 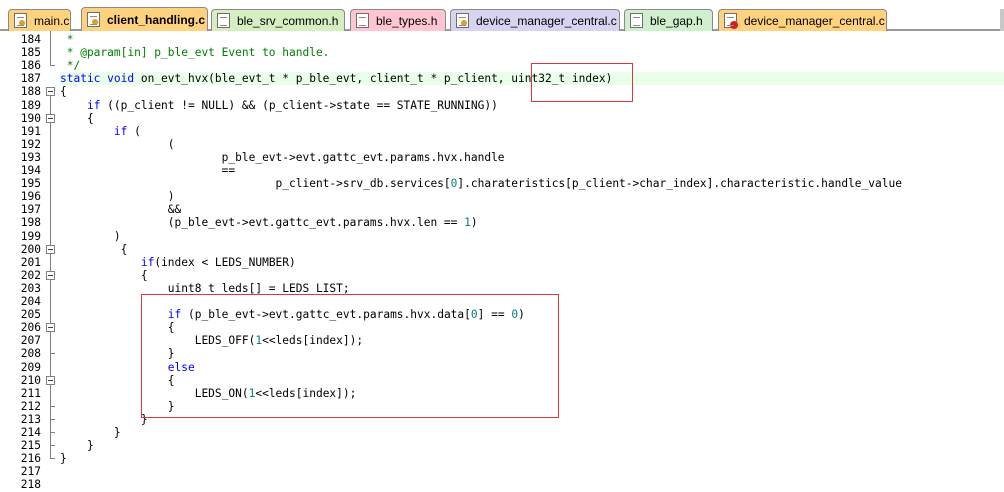 I want to click on tab-0: main.c, so click(x=39, y=20).